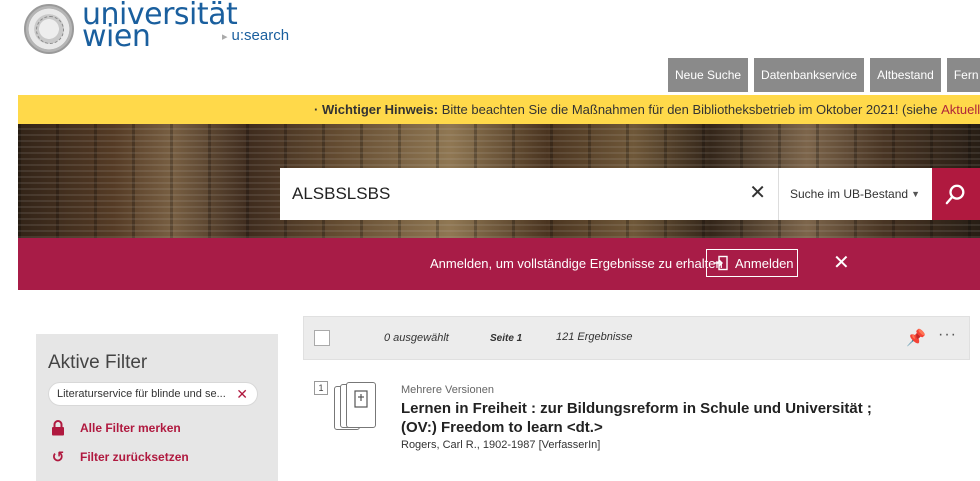 Image resolution: width=980 pixels, height=481 pixels. Describe the element at coordinates (960, 109) in the screenshot. I see `notice-link: Aktuell-Meldun` at that location.